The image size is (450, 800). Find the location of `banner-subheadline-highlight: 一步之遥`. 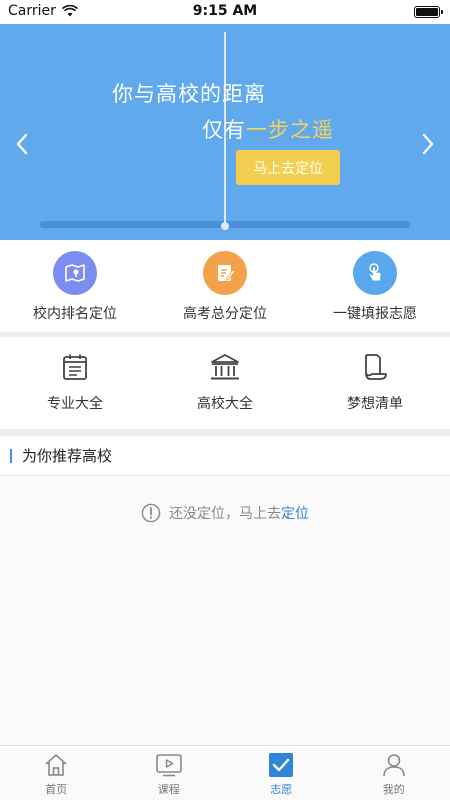

banner-subheadline-highlight: 一步之遥 is located at coordinates (290, 130).